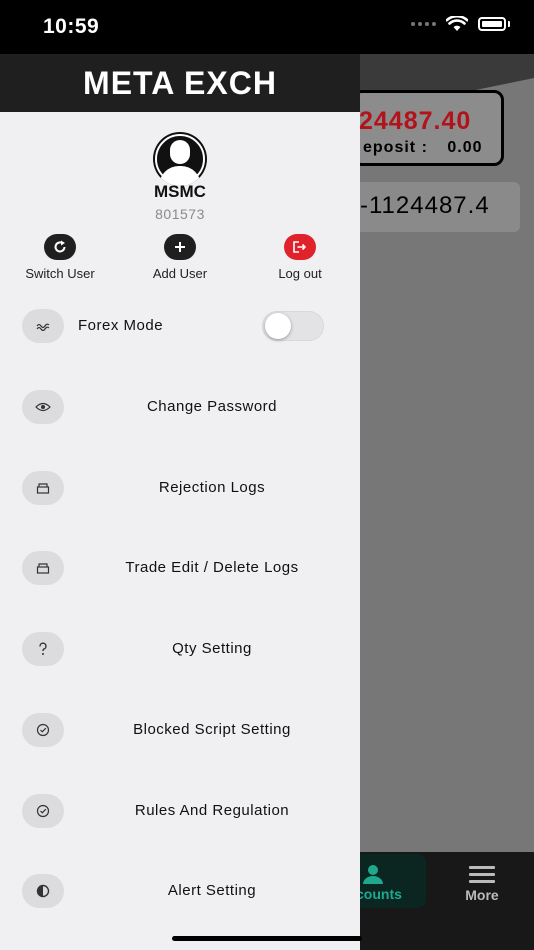 This screenshot has width=534, height=950. Describe the element at coordinates (180, 273) in the screenshot. I see `add-user-label: Add User` at that location.